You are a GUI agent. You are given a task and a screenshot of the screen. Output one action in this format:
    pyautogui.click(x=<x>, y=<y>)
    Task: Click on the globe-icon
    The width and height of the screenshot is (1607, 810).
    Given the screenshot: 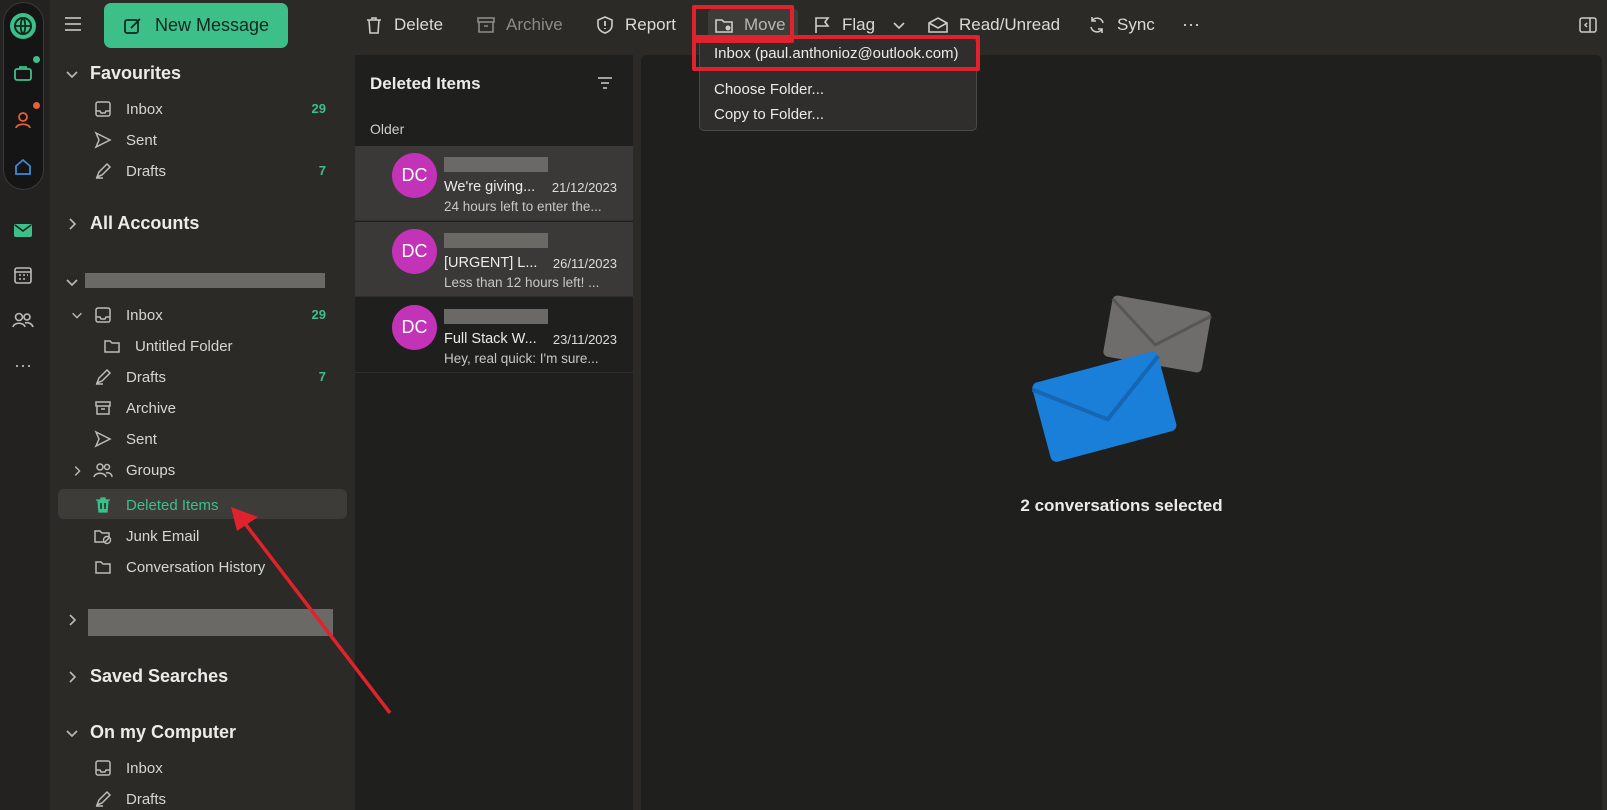 What is the action you would take?
    pyautogui.click(x=23, y=26)
    